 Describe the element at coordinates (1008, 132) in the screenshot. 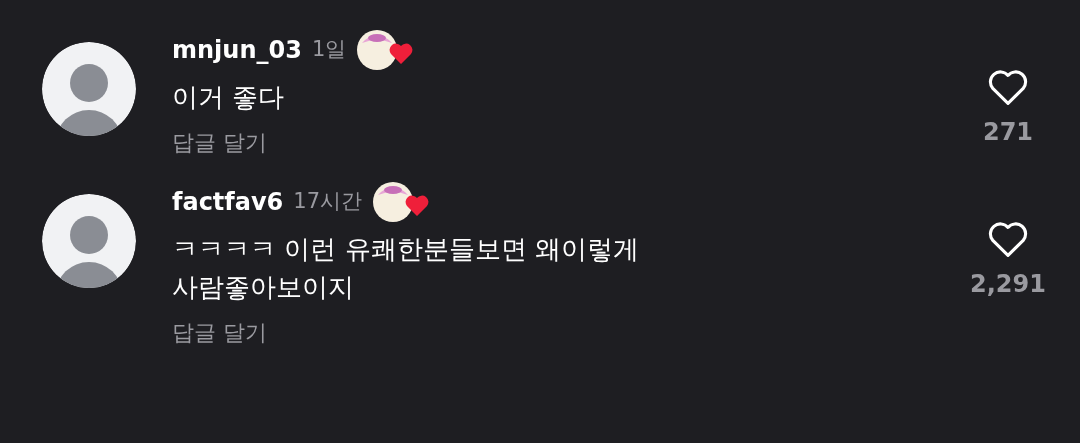

I see `like-count: 271` at that location.